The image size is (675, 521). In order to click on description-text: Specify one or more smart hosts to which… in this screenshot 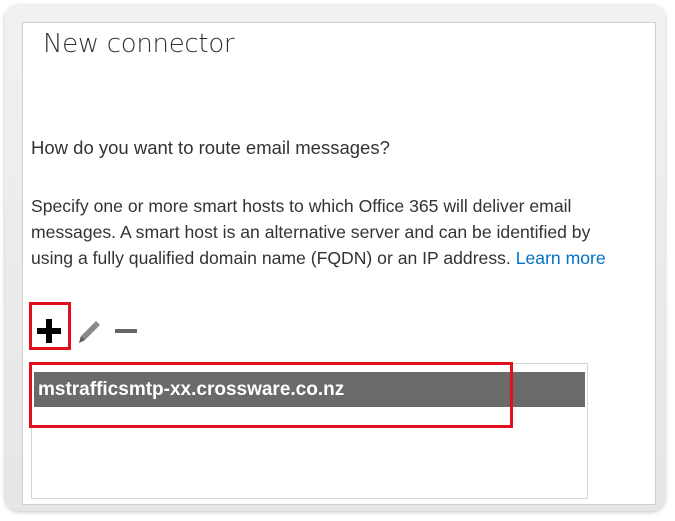, I will do `click(323, 232)`.